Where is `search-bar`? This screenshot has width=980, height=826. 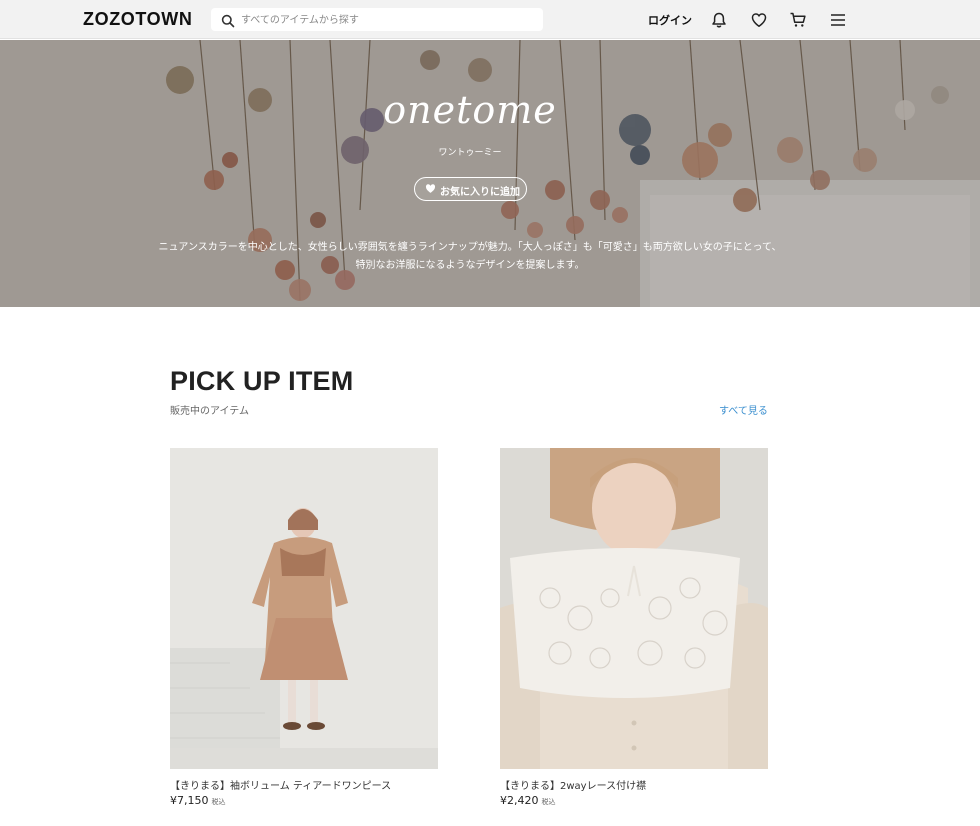 search-bar is located at coordinates (377, 19).